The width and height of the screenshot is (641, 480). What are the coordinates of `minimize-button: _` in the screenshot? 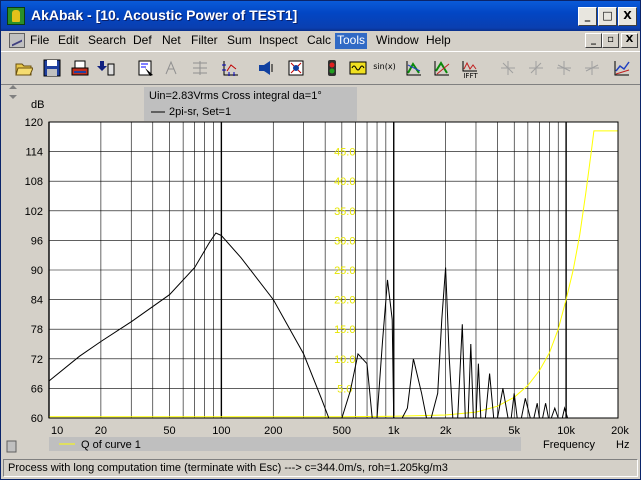 It's located at (587, 16).